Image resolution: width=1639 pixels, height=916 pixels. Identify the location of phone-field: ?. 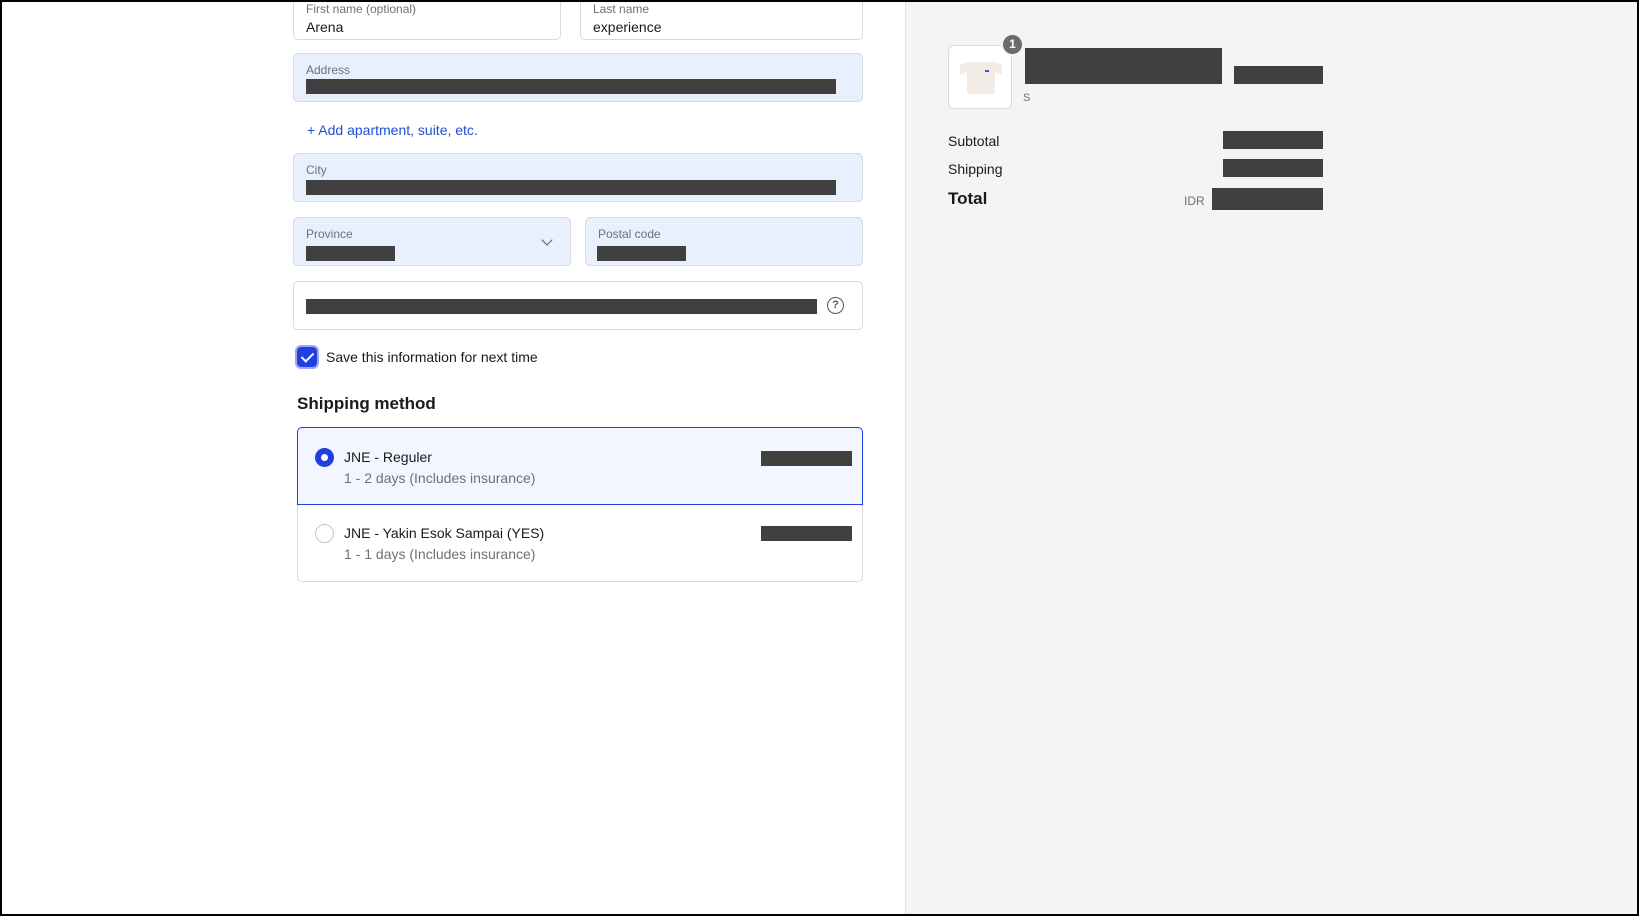
(578, 305).